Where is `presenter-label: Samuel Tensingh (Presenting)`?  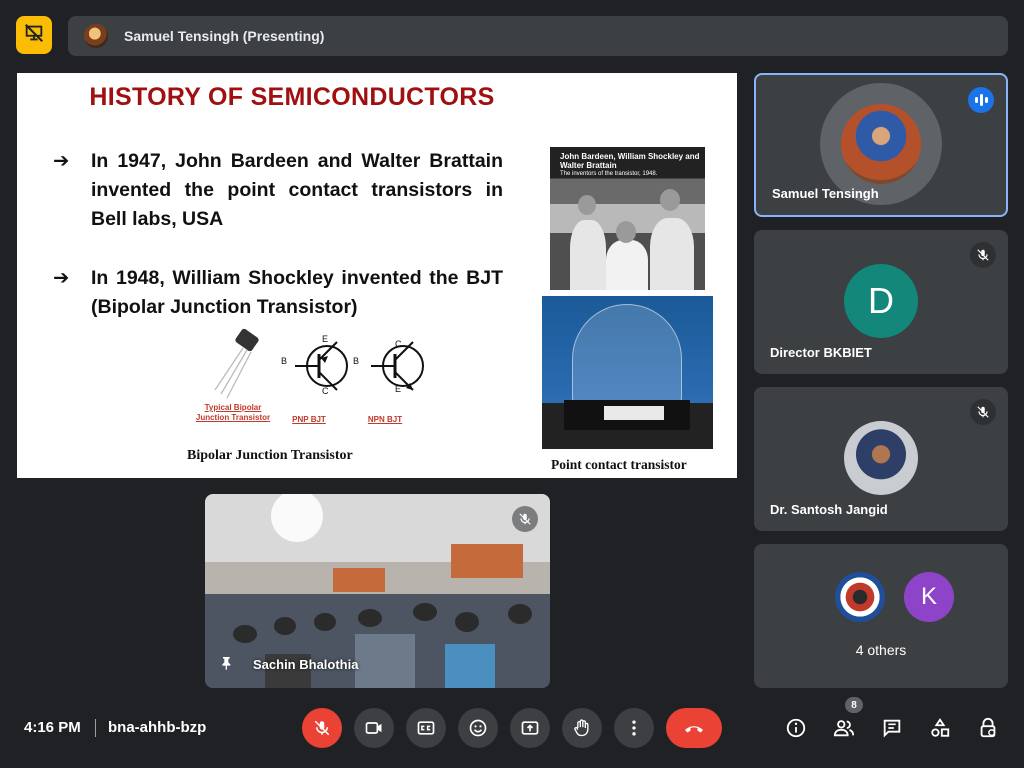
presenter-label: Samuel Tensingh (Presenting) is located at coordinates (224, 36).